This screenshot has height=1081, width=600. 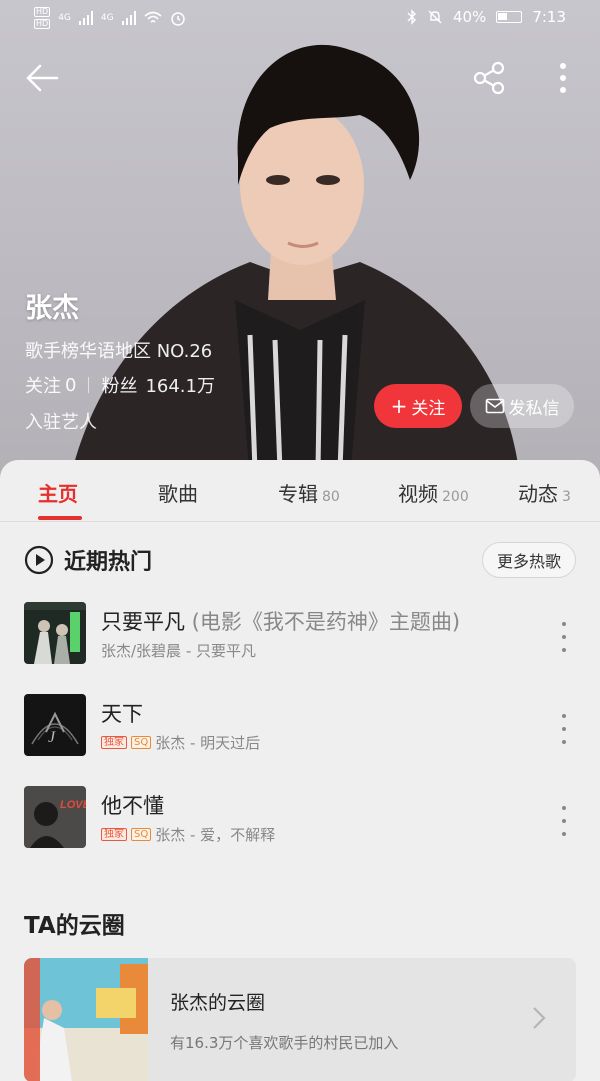 What do you see at coordinates (89, 385) in the screenshot?
I see `divider` at bounding box center [89, 385].